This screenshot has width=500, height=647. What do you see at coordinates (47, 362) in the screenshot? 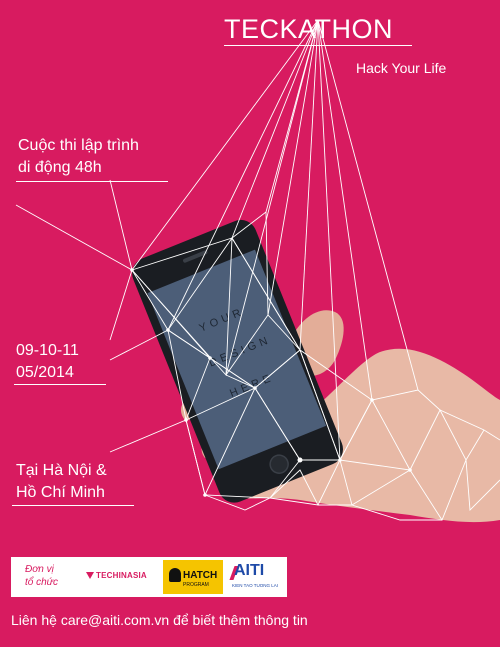
I see `event-dates: 09-10-11 05/2014` at bounding box center [47, 362].